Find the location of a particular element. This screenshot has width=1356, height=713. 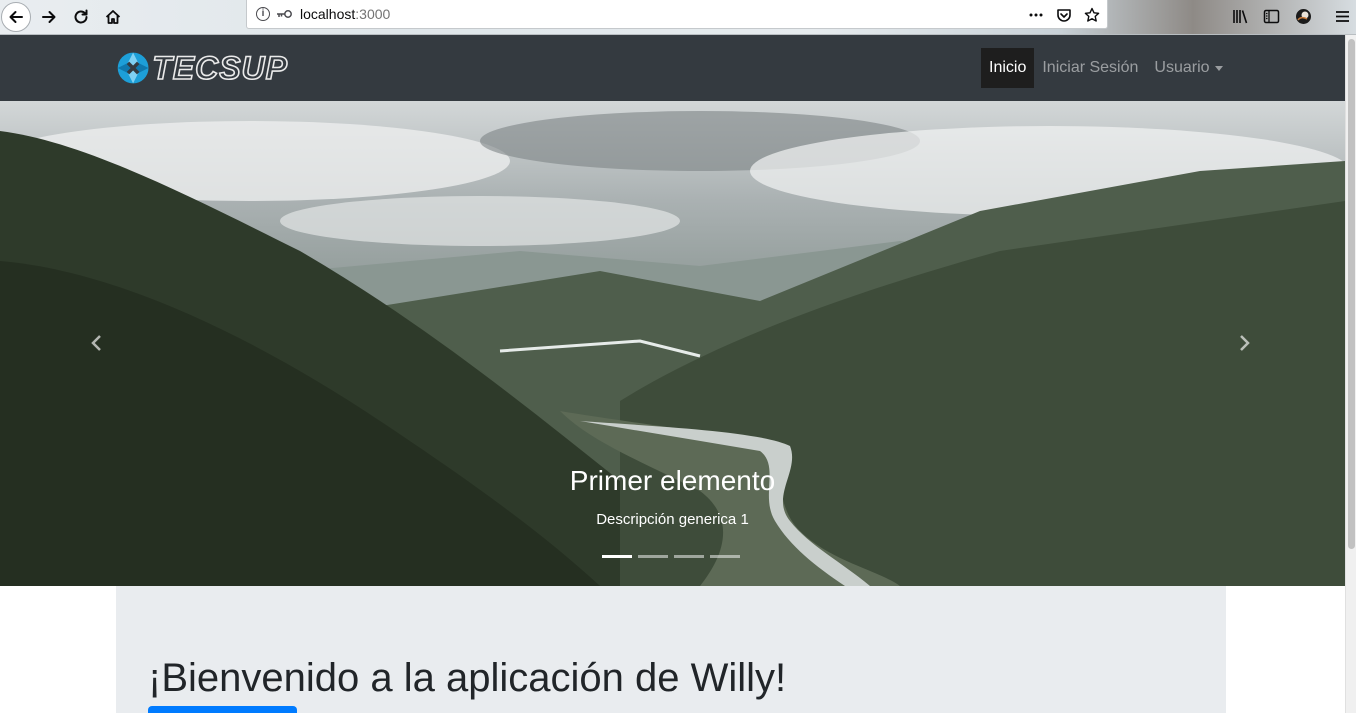

carousel-caption-title: Primer elemento is located at coordinates (672, 480).